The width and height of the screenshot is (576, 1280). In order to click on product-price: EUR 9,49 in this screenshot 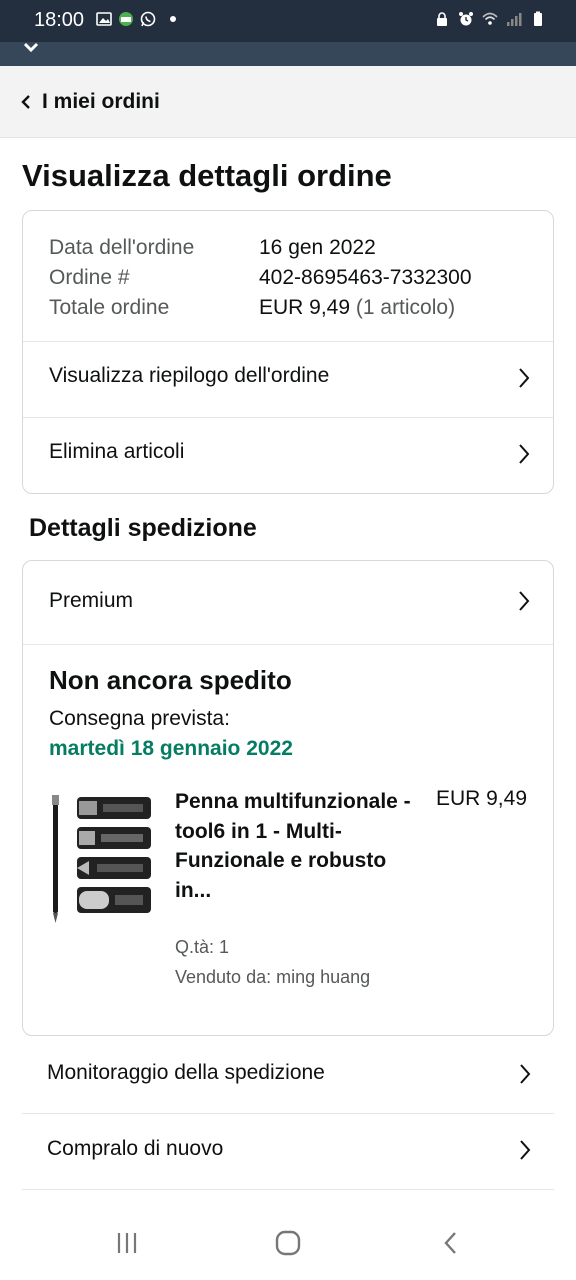, I will do `click(481, 798)`.